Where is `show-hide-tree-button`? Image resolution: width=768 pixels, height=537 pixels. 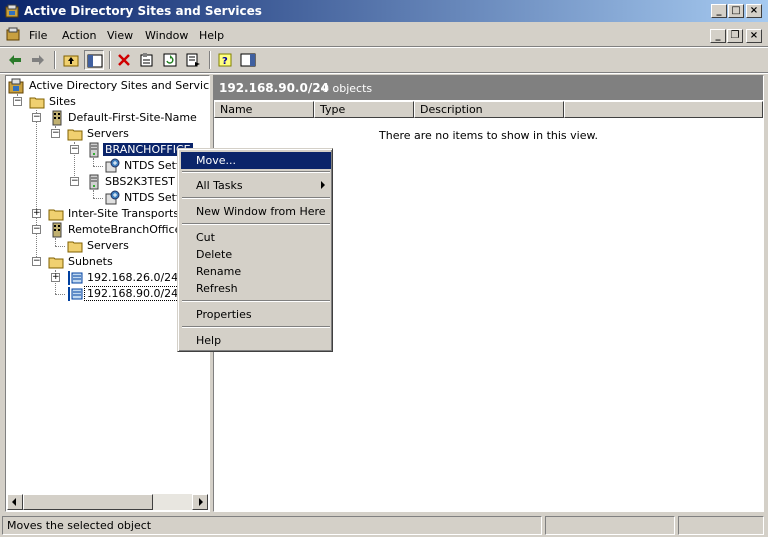 show-hide-tree-button is located at coordinates (94, 60).